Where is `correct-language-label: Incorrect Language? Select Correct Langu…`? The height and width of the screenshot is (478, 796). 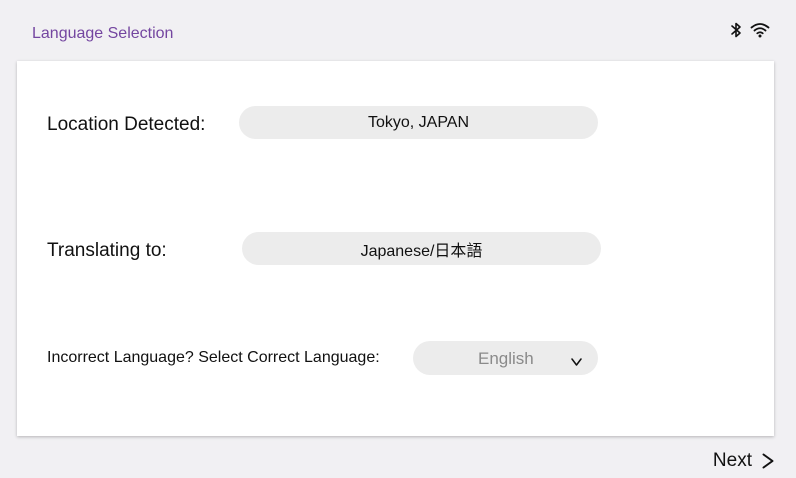
correct-language-label: Incorrect Language? Select Correct Langu… is located at coordinates (213, 357).